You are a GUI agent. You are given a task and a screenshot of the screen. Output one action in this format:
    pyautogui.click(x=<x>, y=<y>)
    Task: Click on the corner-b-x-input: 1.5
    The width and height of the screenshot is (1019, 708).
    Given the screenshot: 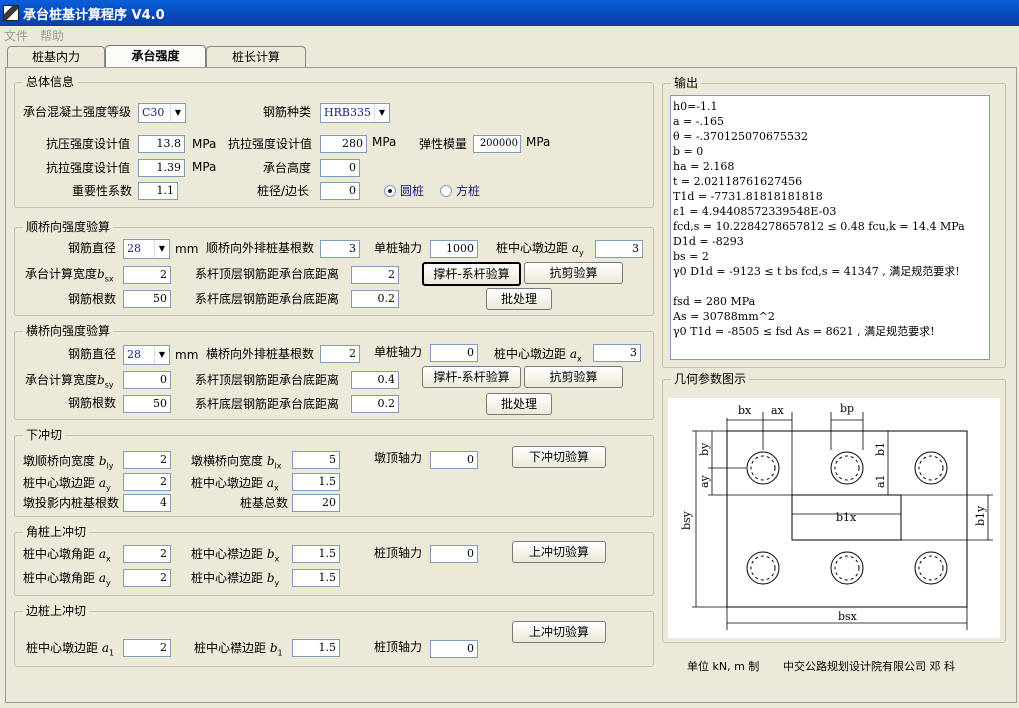 What is the action you would take?
    pyautogui.click(x=316, y=554)
    